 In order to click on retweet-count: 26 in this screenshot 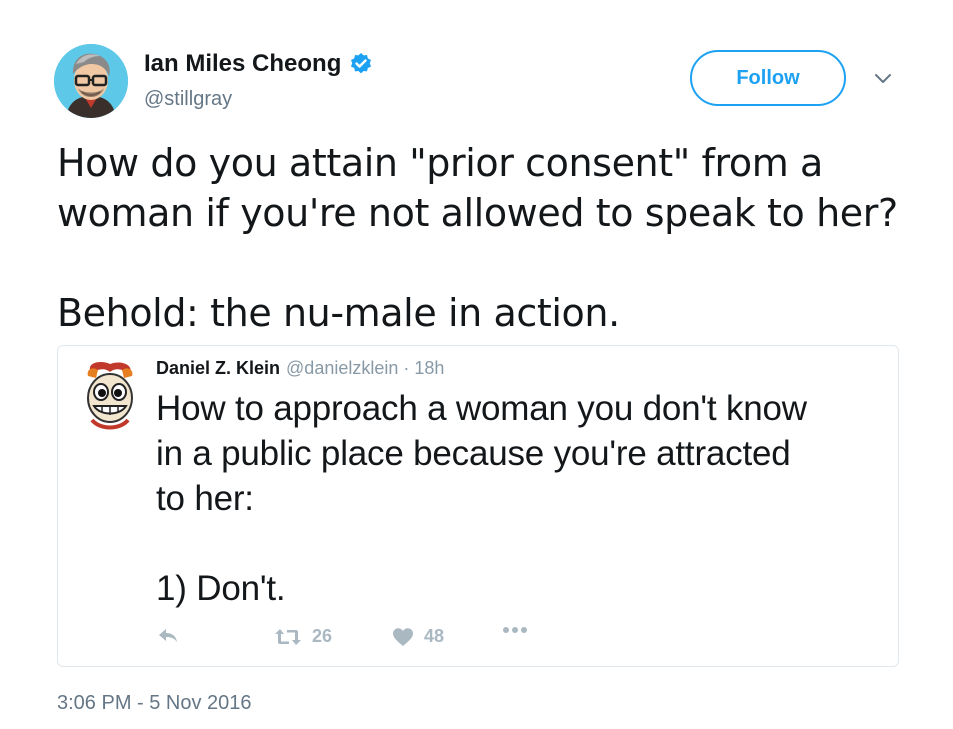, I will do `click(322, 636)`.